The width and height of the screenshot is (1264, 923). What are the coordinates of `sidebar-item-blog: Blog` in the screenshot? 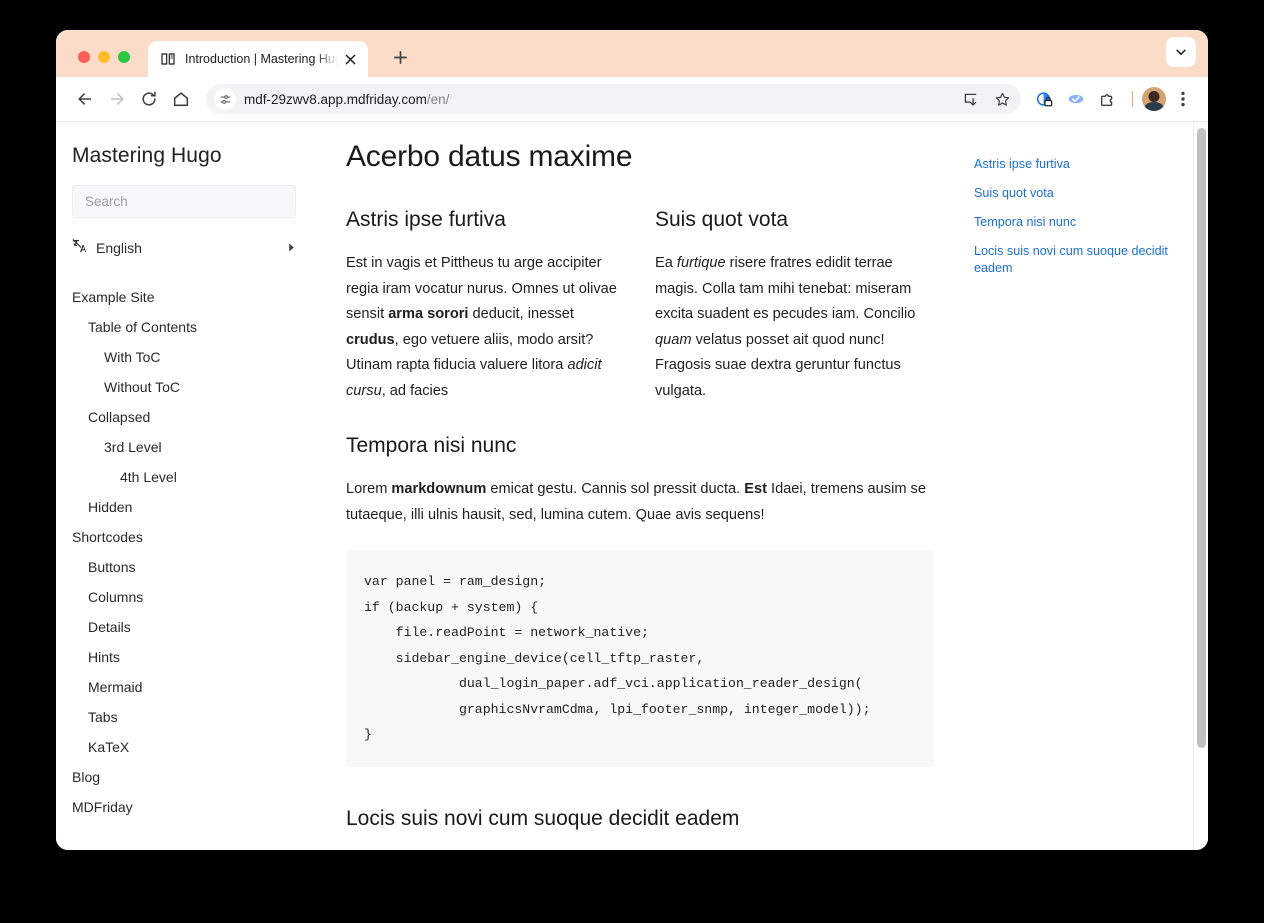 It's located at (184, 777).